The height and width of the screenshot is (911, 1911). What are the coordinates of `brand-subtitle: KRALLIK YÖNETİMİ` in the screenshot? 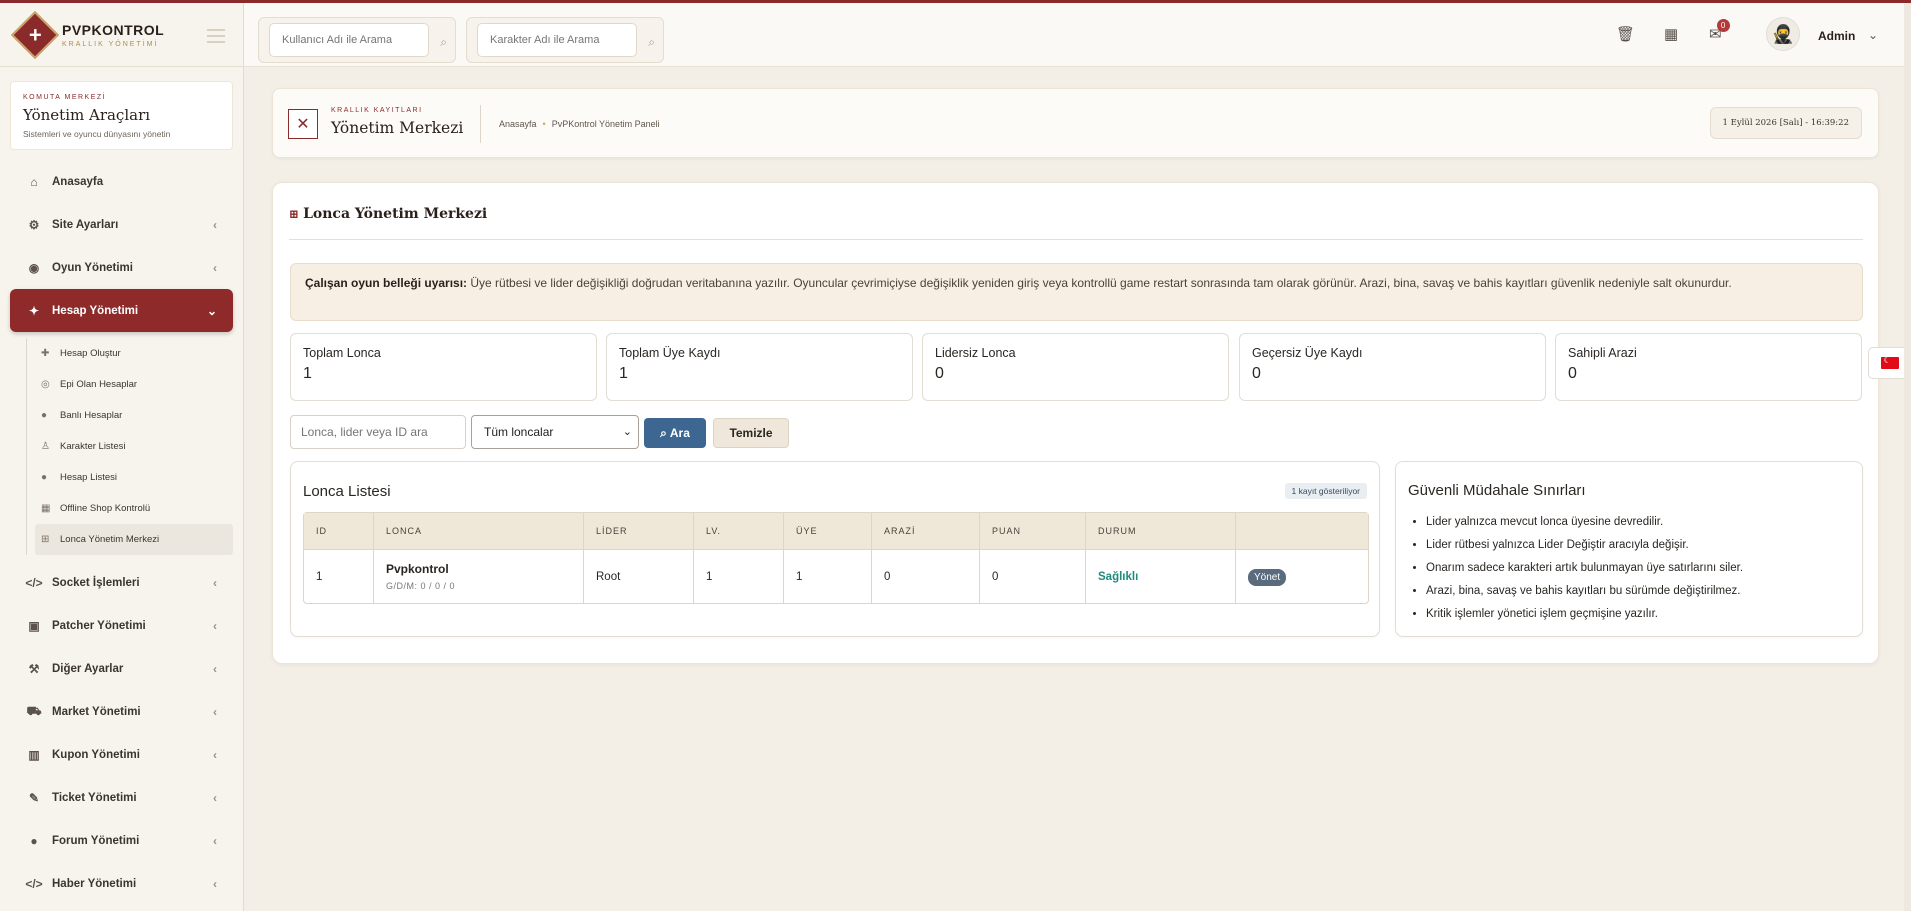 It's located at (110, 44).